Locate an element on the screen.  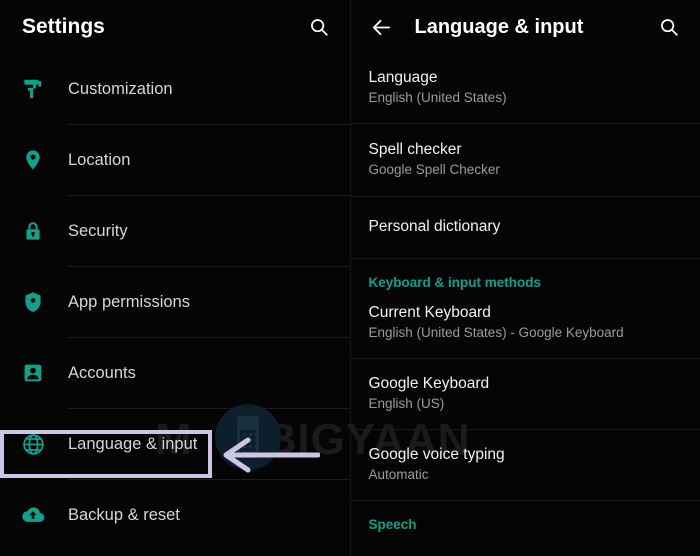
list-item-google-keyboard: Google Keyboard English (US) is located at coordinates (525, 394).